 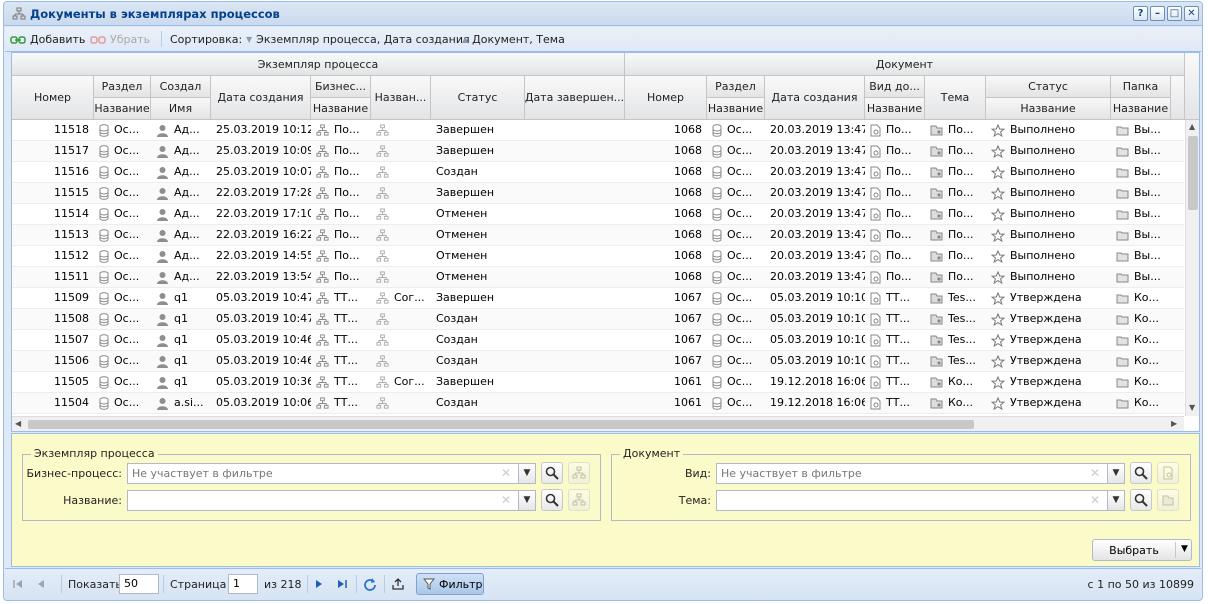 I want to click on sort-label-text: Сортировка:, so click(x=206, y=39).